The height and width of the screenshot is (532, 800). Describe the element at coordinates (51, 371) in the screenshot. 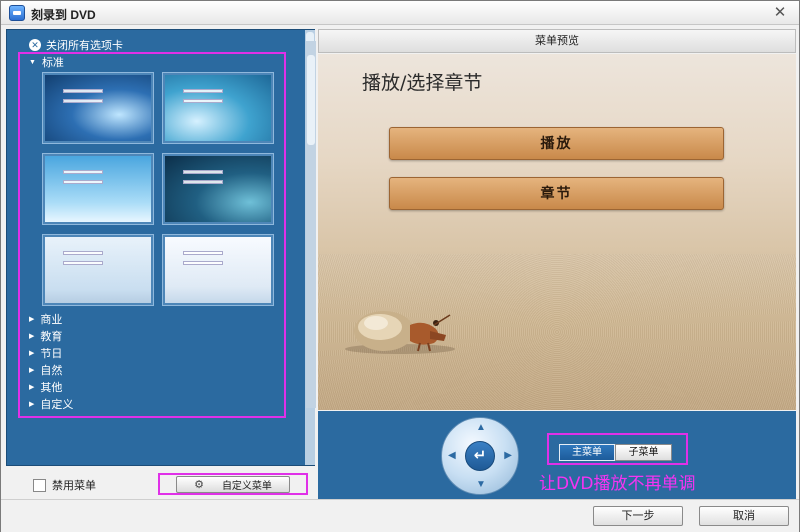

I see `category-label: 自然` at that location.